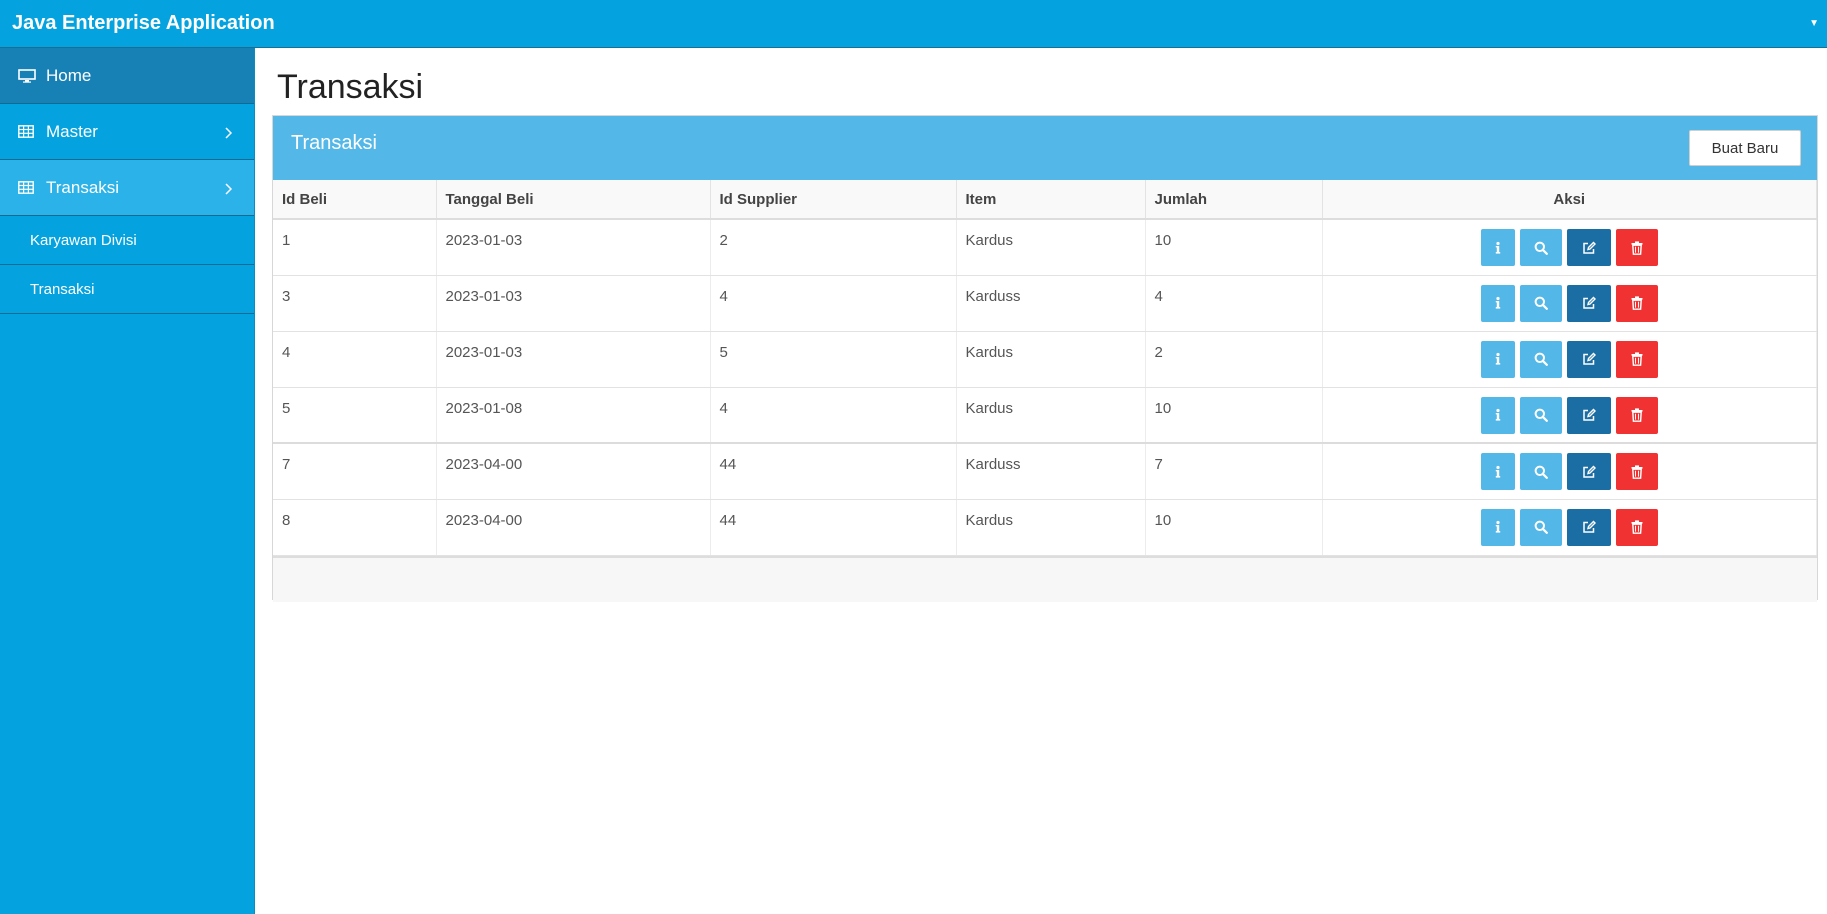 The height and width of the screenshot is (914, 1827). I want to click on sidebar-subitem-karyawan-divisi: Karyawan Divisi, so click(127, 240).